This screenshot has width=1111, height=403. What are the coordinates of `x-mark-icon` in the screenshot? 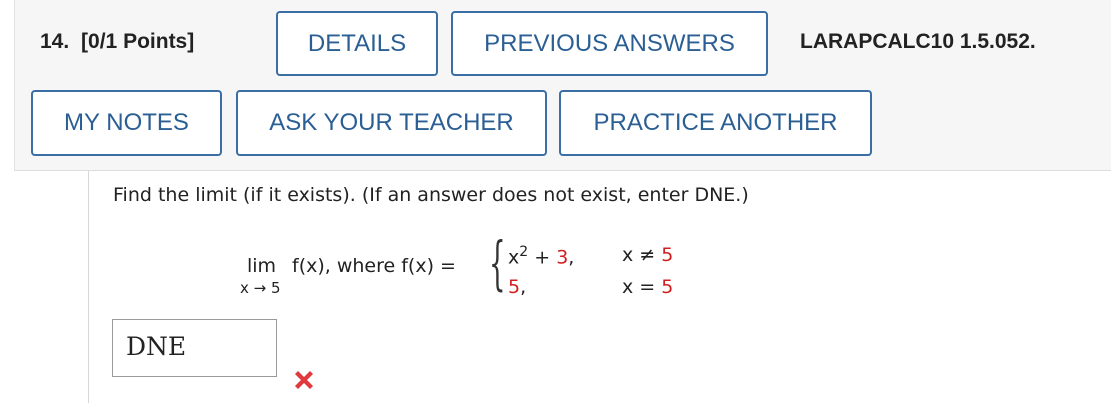 It's located at (304, 380).